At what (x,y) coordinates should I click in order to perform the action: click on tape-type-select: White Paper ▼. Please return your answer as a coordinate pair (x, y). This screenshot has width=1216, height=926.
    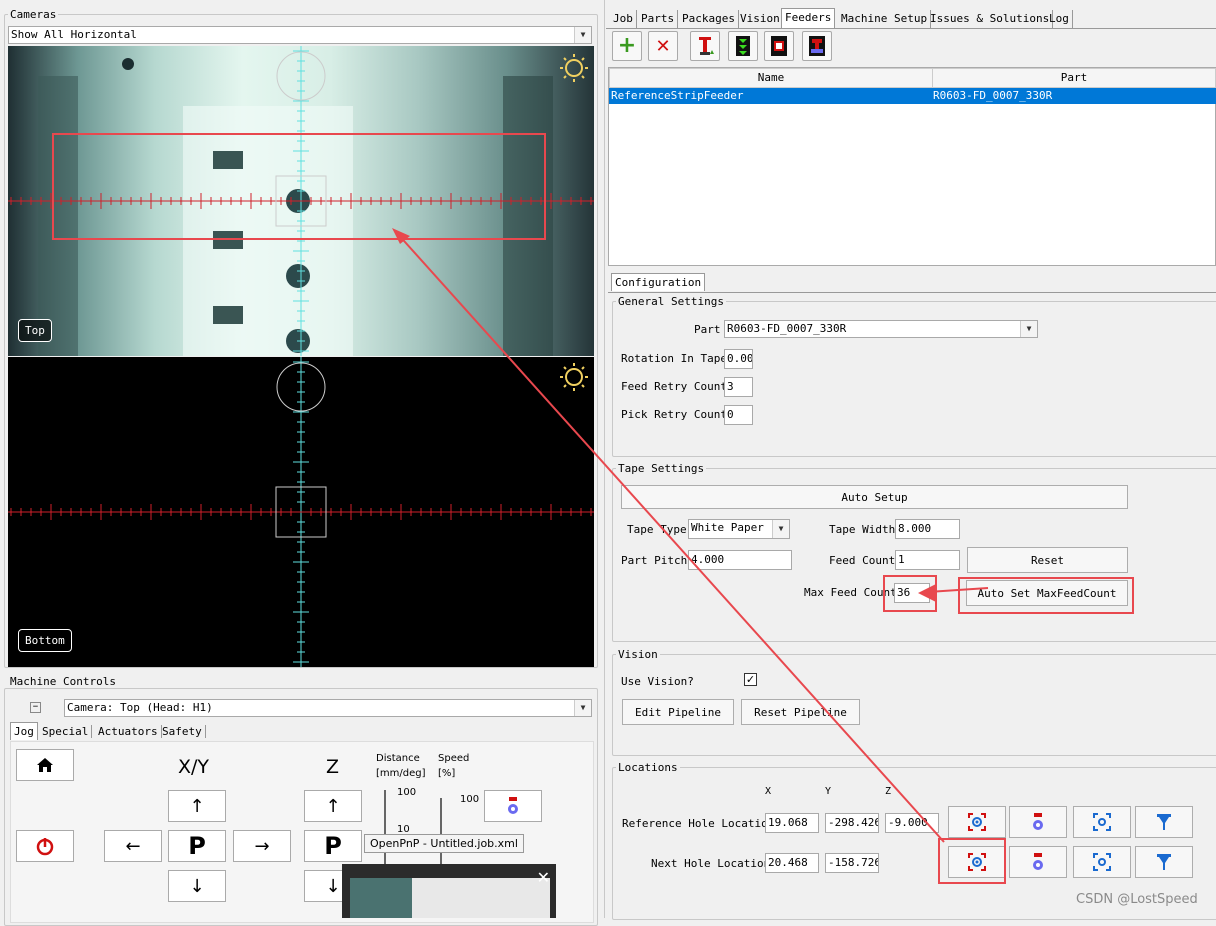
    Looking at the image, I should click on (739, 529).